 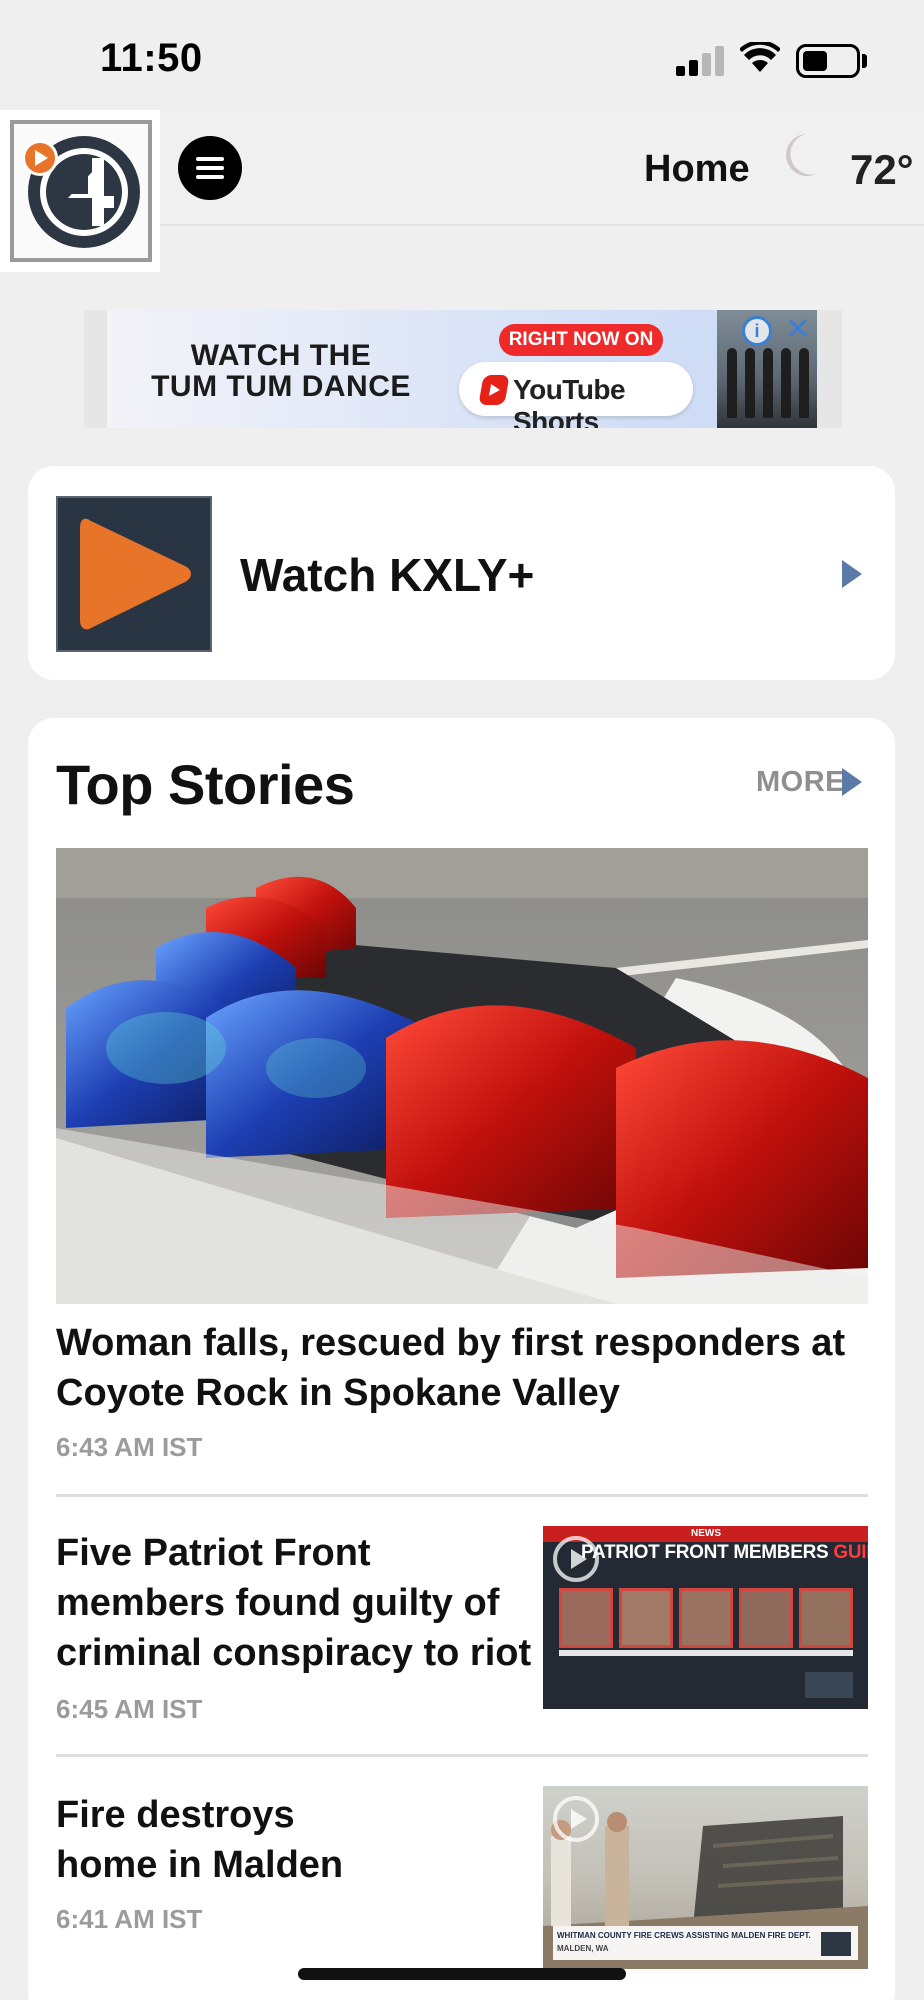 I want to click on ad-pill: RIGHT NOW ON, so click(x=581, y=340).